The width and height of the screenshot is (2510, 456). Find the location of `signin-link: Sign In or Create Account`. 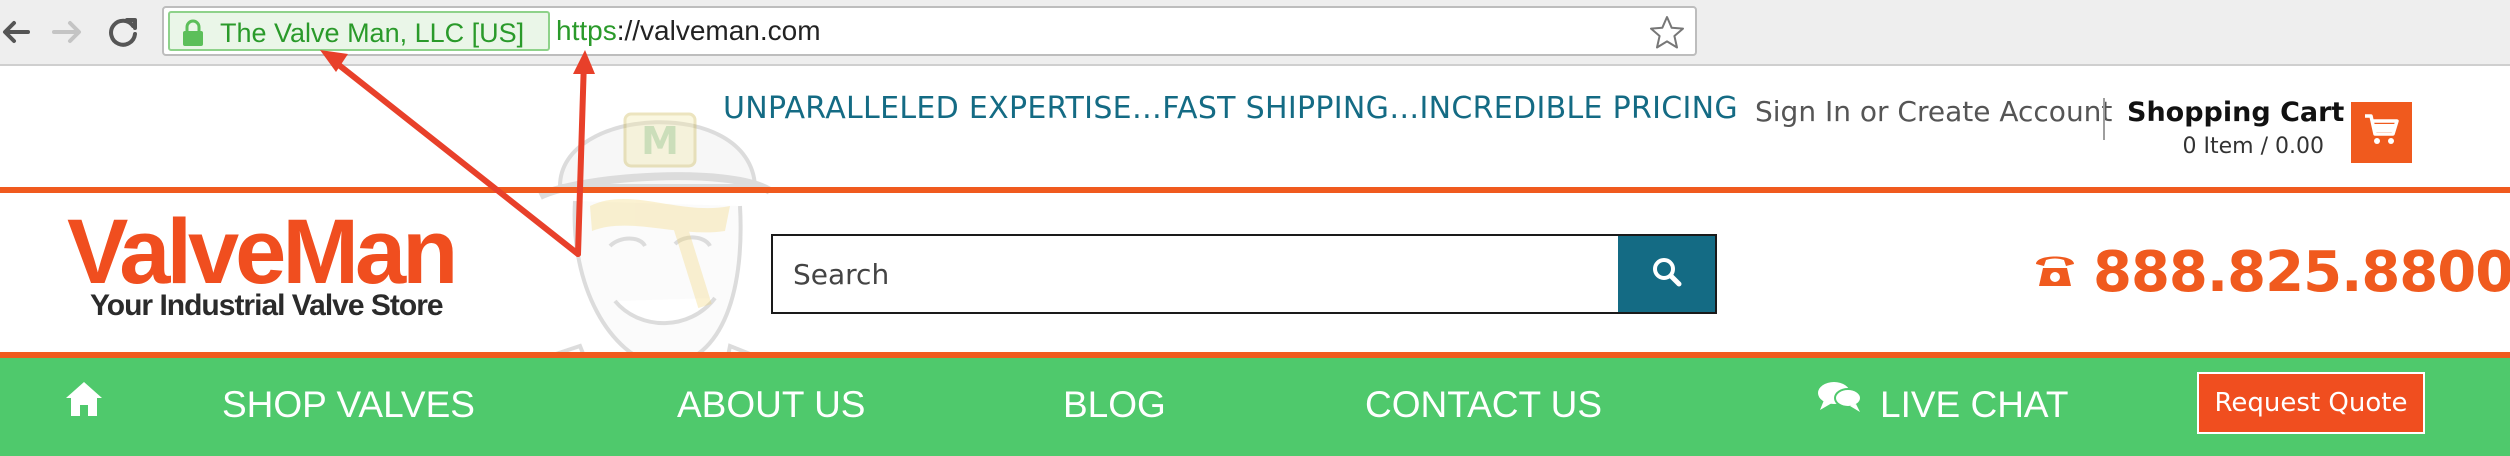

signin-link: Sign In or Create Account is located at coordinates (1933, 111).